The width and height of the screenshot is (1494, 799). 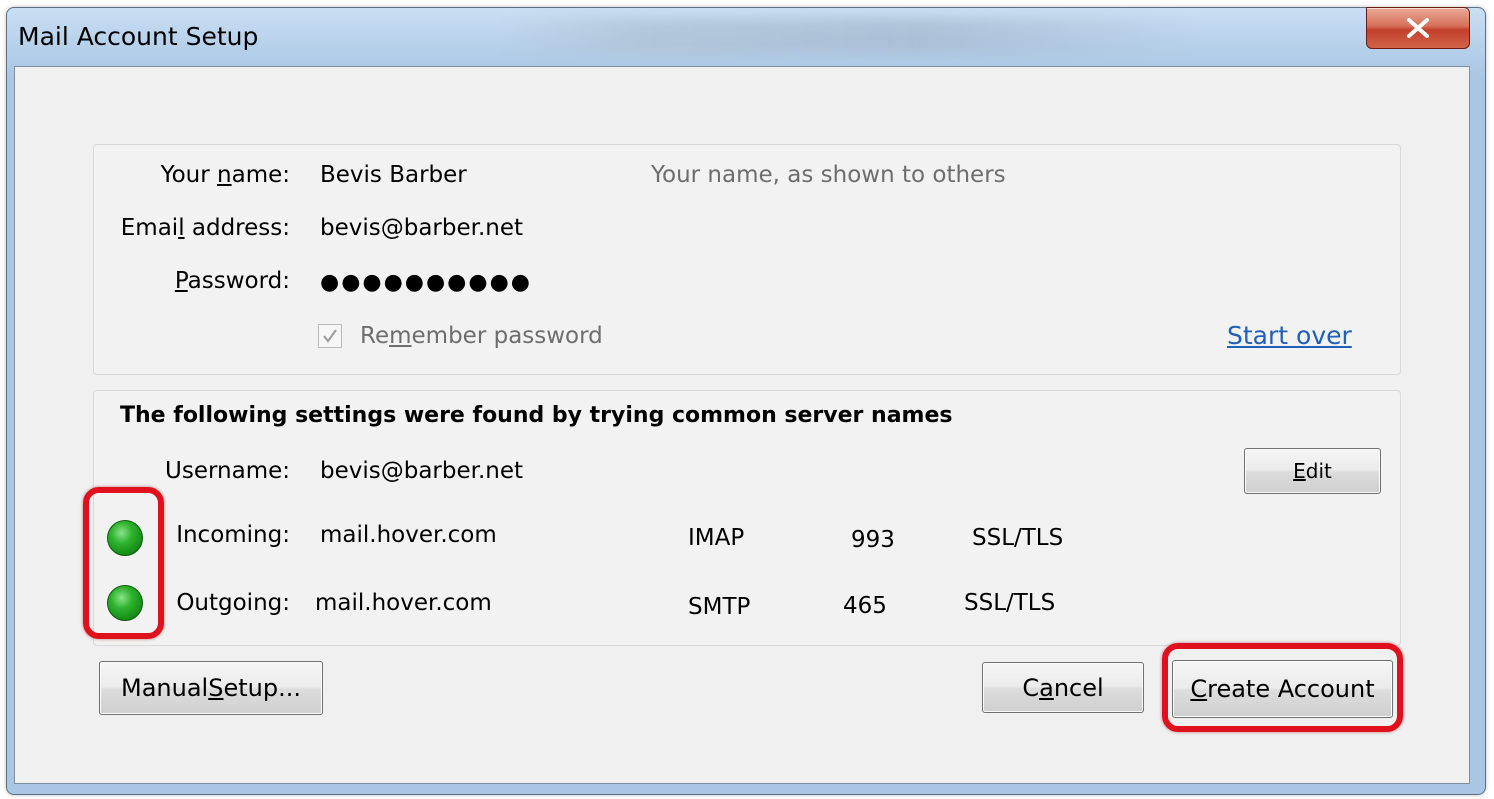 What do you see at coordinates (123, 563) in the screenshot?
I see `status-highlight-box` at bounding box center [123, 563].